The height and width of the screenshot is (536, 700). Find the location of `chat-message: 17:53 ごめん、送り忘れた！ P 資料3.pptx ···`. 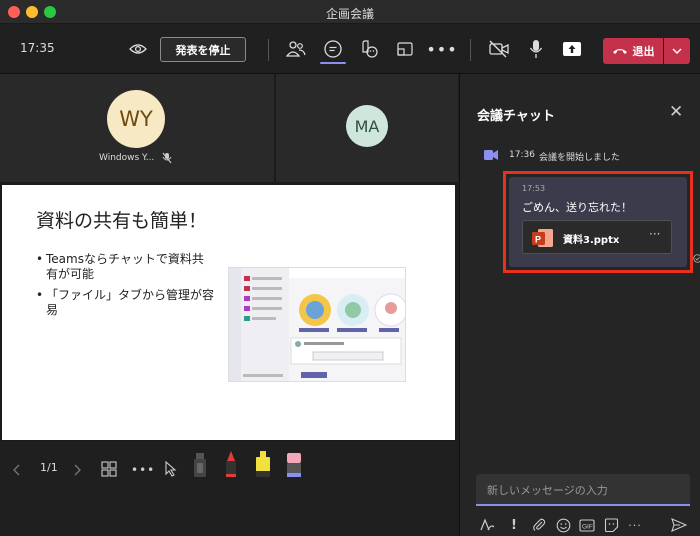

chat-message: 17:53 ごめん、送り忘れた！ P 資料3.pptx ··· is located at coordinates (598, 222).